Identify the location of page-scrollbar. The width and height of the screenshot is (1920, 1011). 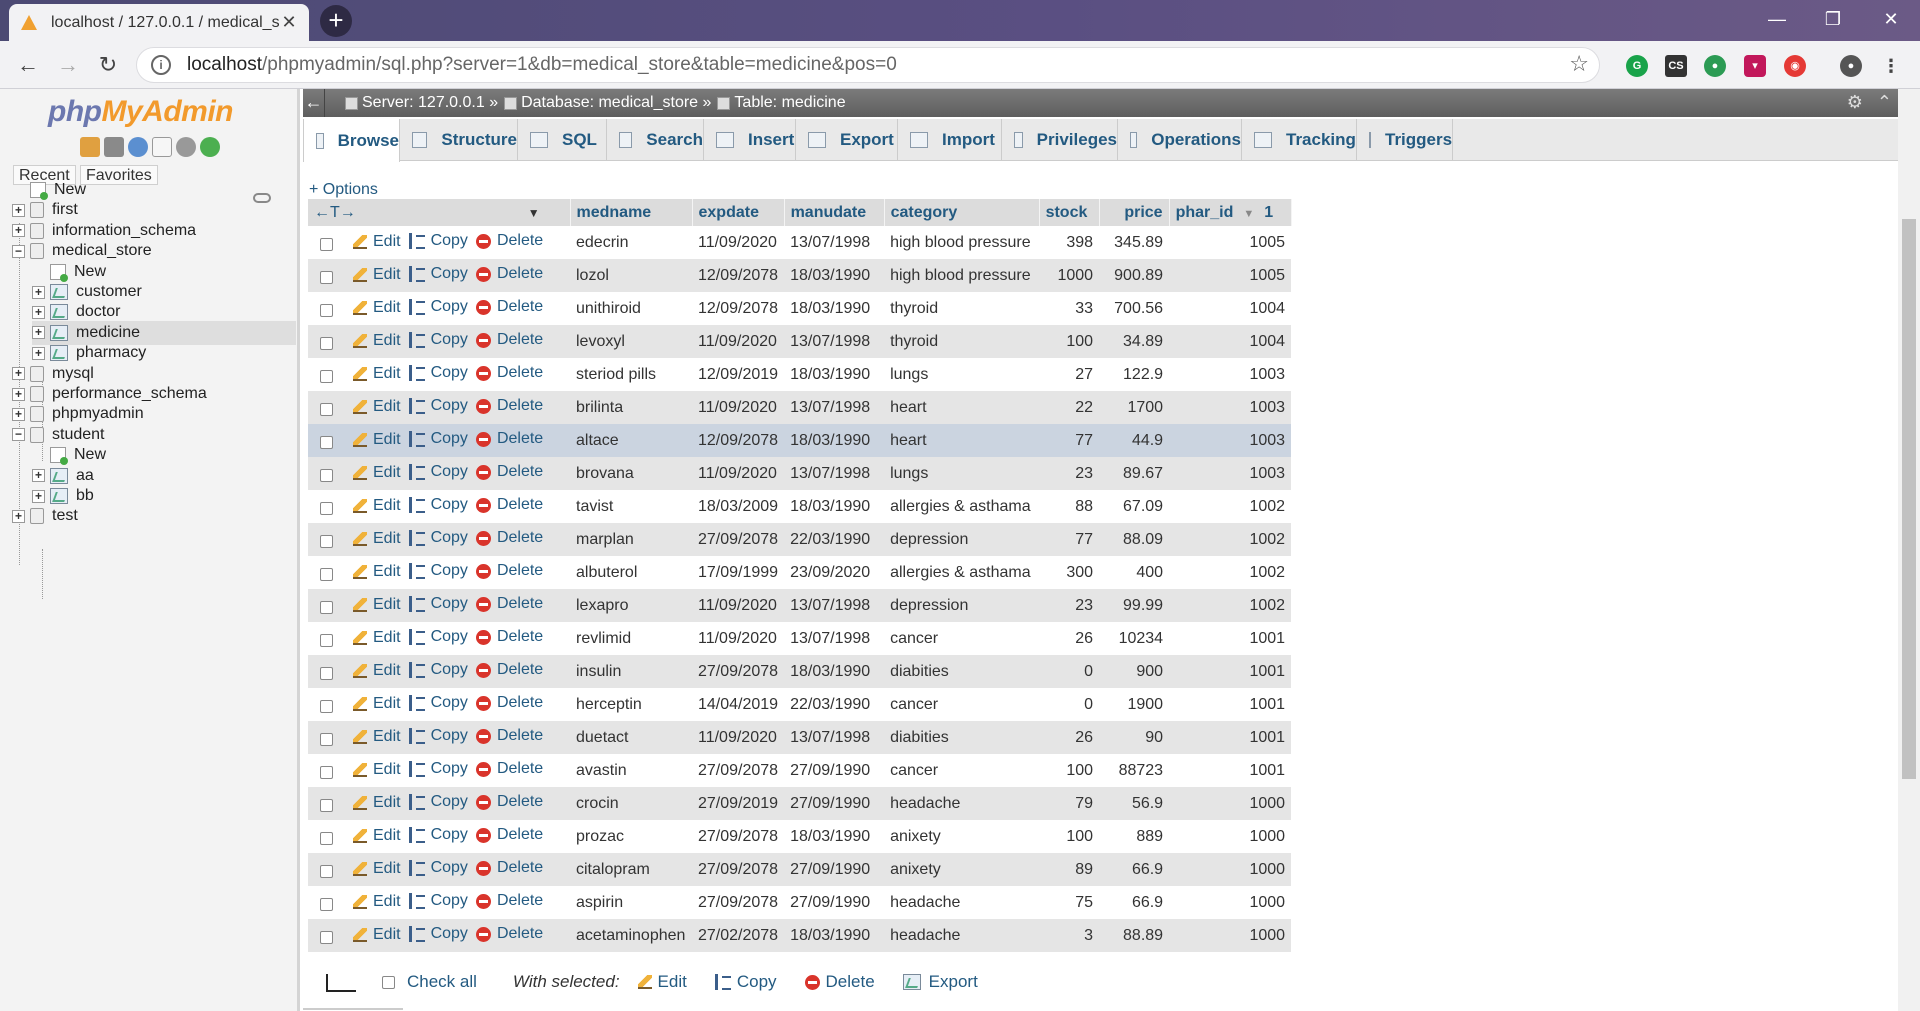
(1909, 550).